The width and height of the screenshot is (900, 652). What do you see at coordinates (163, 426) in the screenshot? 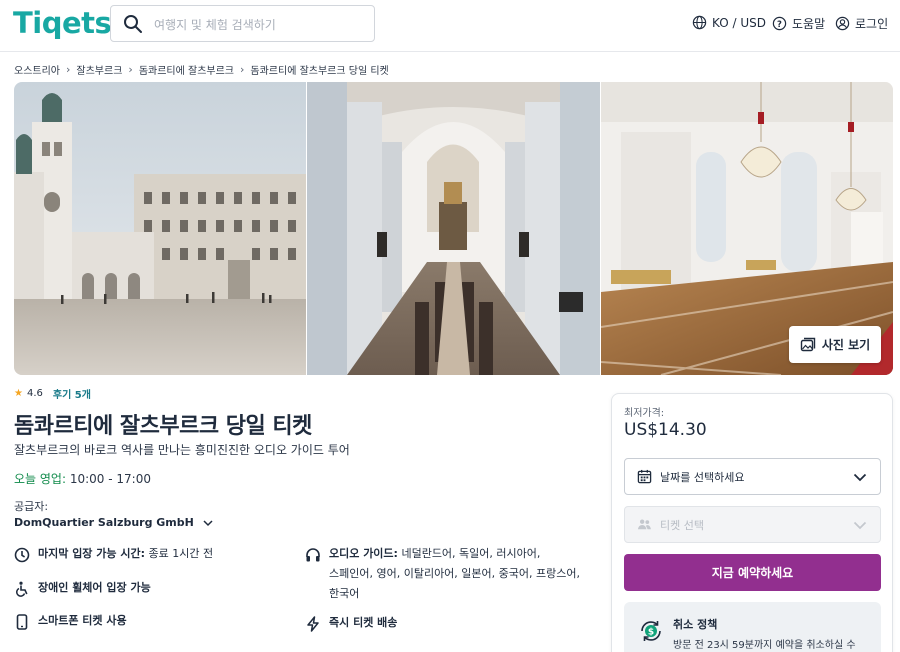
I see `page-title: 돔콰르티에 잘츠부르크 당일 티켓` at bounding box center [163, 426].